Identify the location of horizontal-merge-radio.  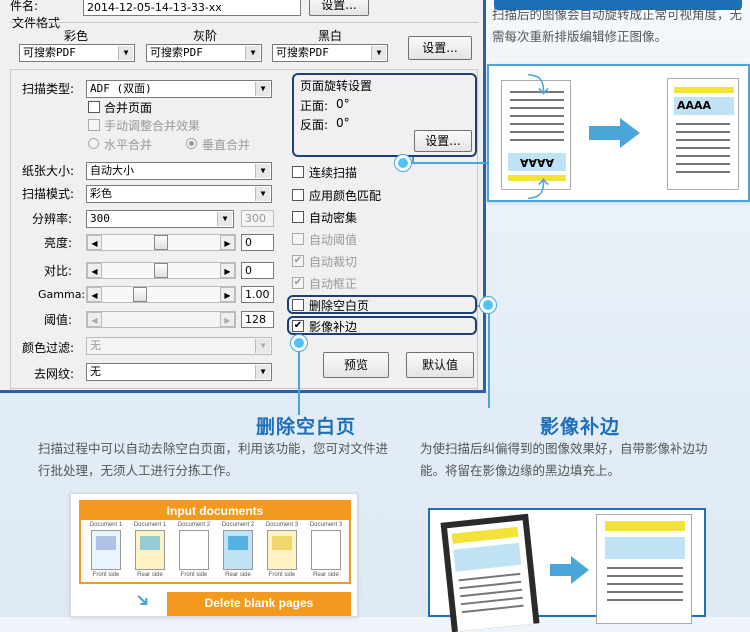
(93, 143).